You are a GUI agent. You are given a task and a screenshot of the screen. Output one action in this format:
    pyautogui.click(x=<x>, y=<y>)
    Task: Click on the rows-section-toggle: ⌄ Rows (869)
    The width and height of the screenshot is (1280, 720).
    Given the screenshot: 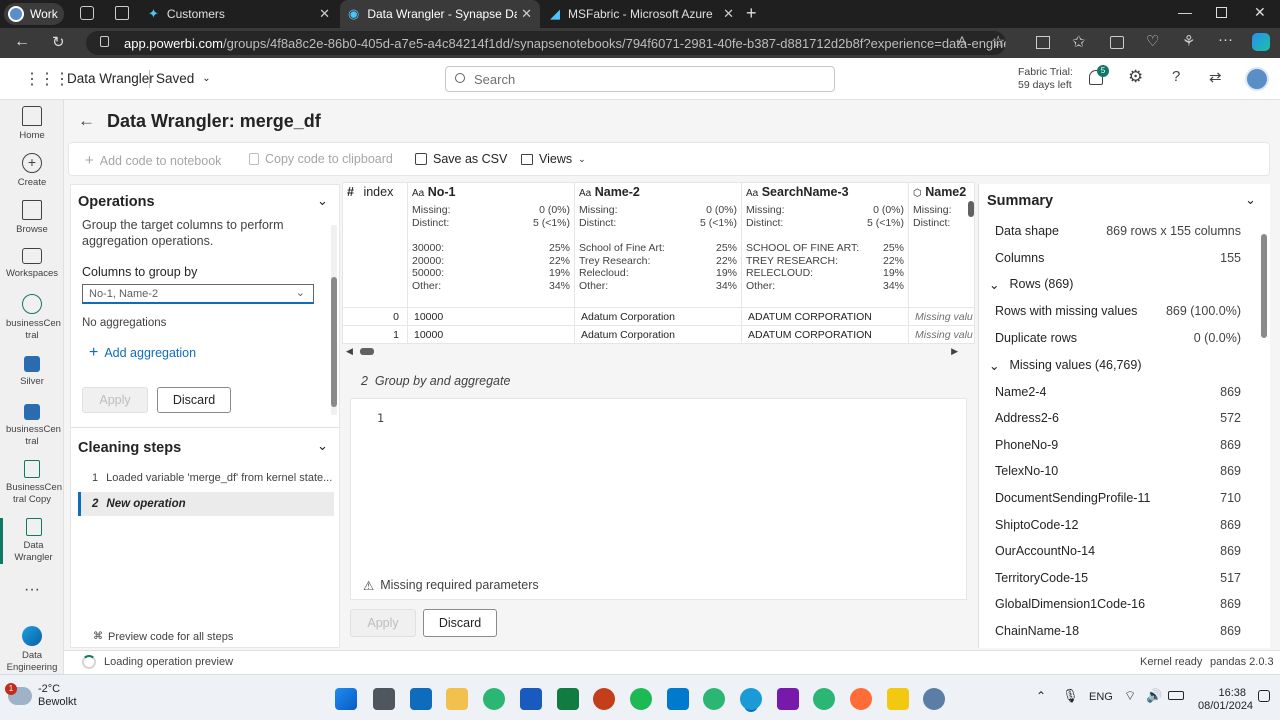 What is the action you would take?
    pyautogui.click(x=1031, y=284)
    